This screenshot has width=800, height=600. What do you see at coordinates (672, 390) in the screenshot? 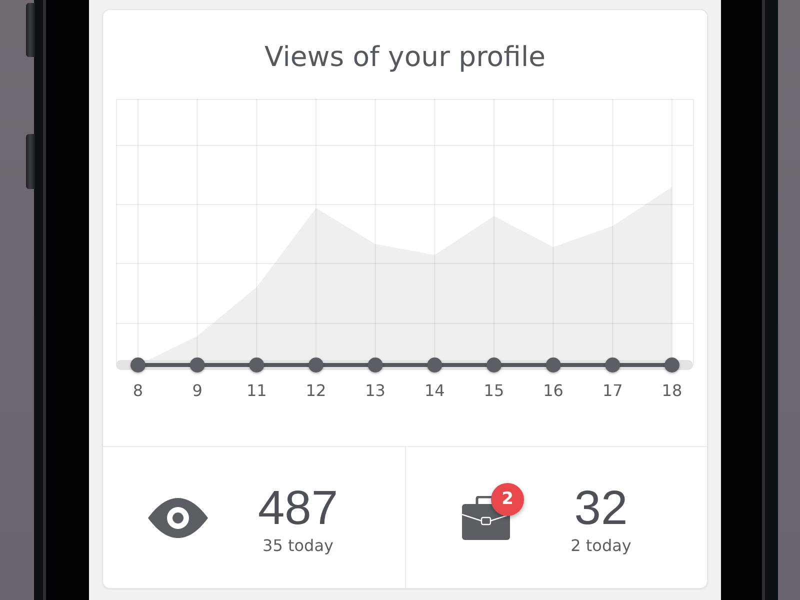
I see `x-axis-label: 18` at bounding box center [672, 390].